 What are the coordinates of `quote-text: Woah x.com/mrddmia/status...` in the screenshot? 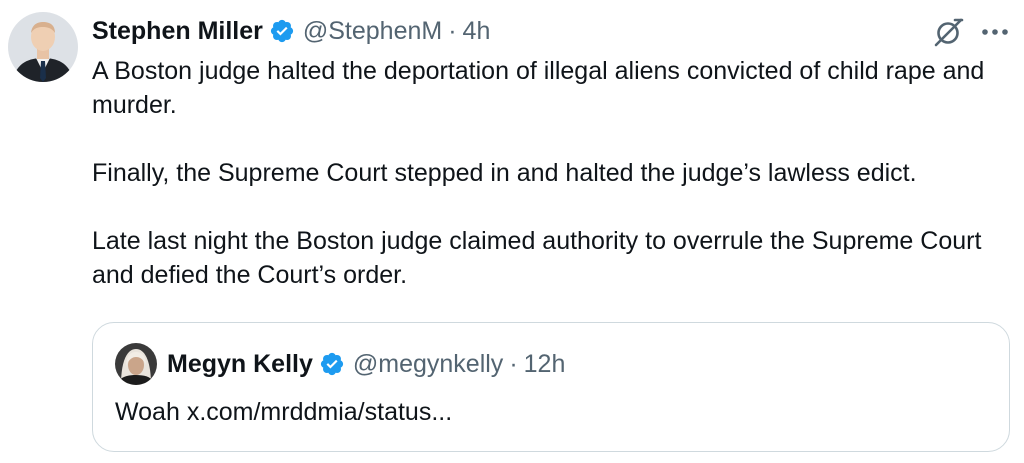 It's located at (283, 412).